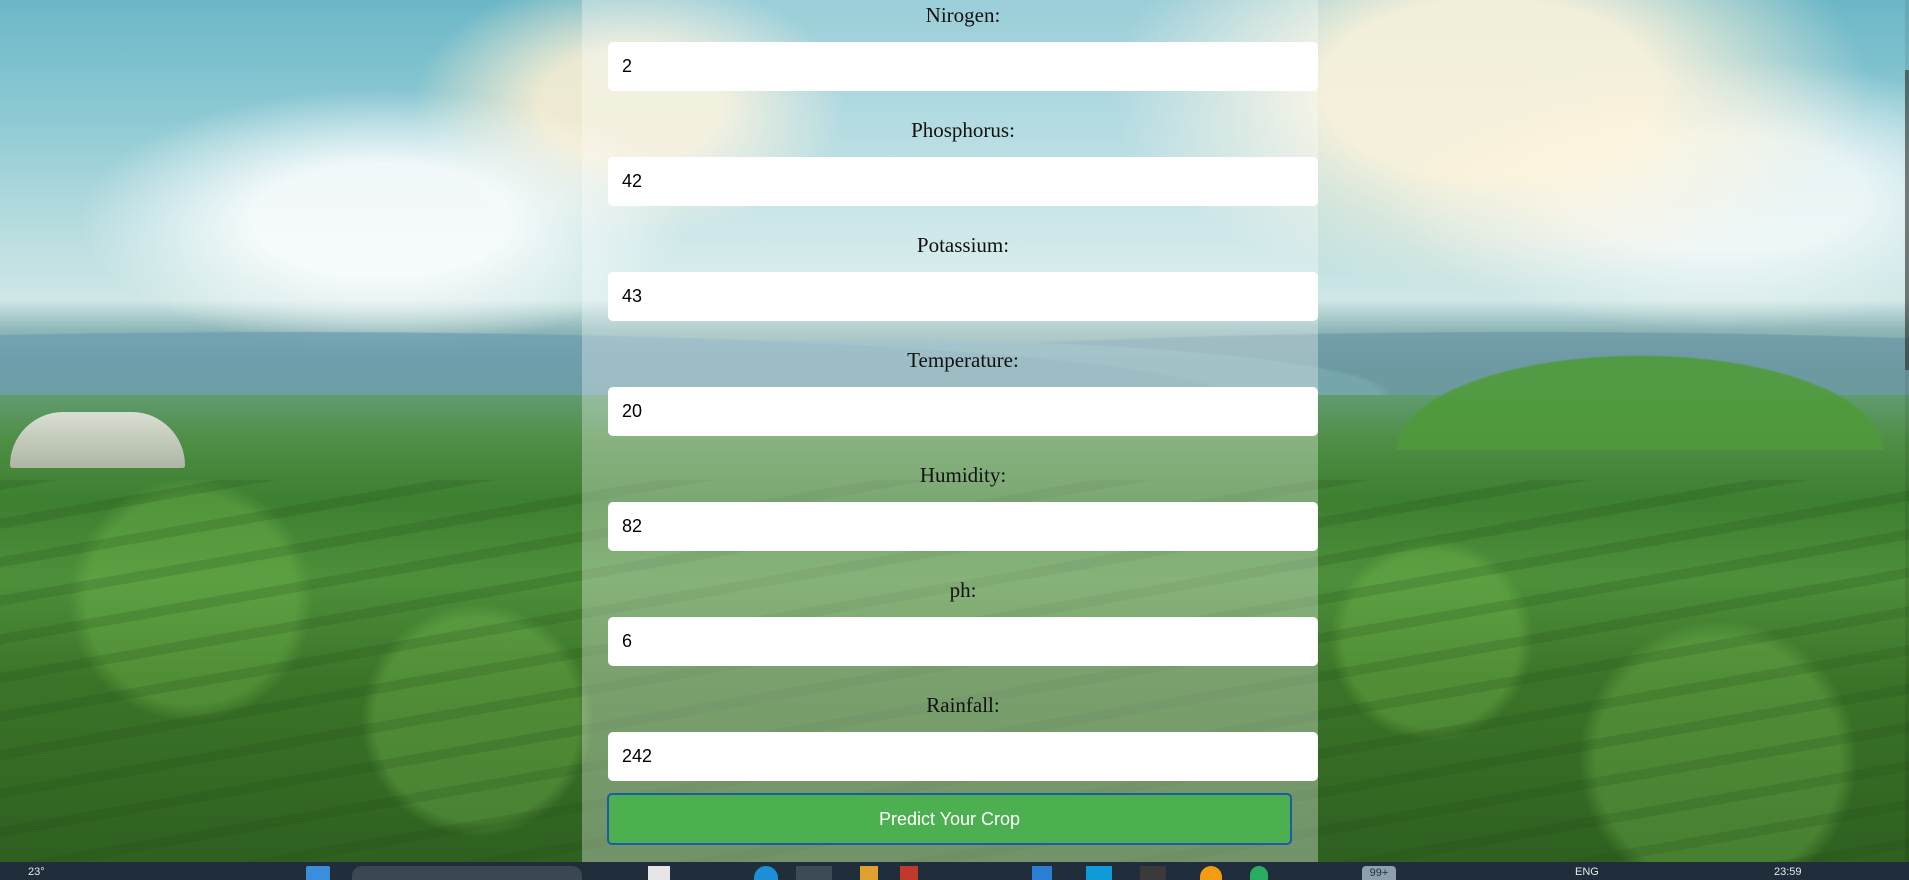 This screenshot has width=1909, height=880. I want to click on nitrogen-input, so click(963, 66).